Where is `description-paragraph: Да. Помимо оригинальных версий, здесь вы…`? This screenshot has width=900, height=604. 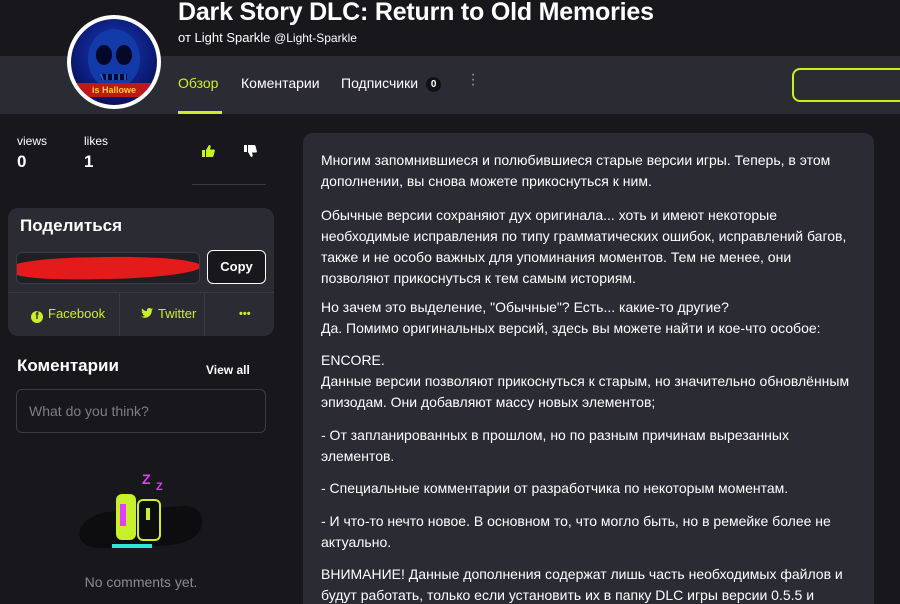
description-paragraph: Да. Помимо оригинальных версий, здесь вы… is located at coordinates (571, 328).